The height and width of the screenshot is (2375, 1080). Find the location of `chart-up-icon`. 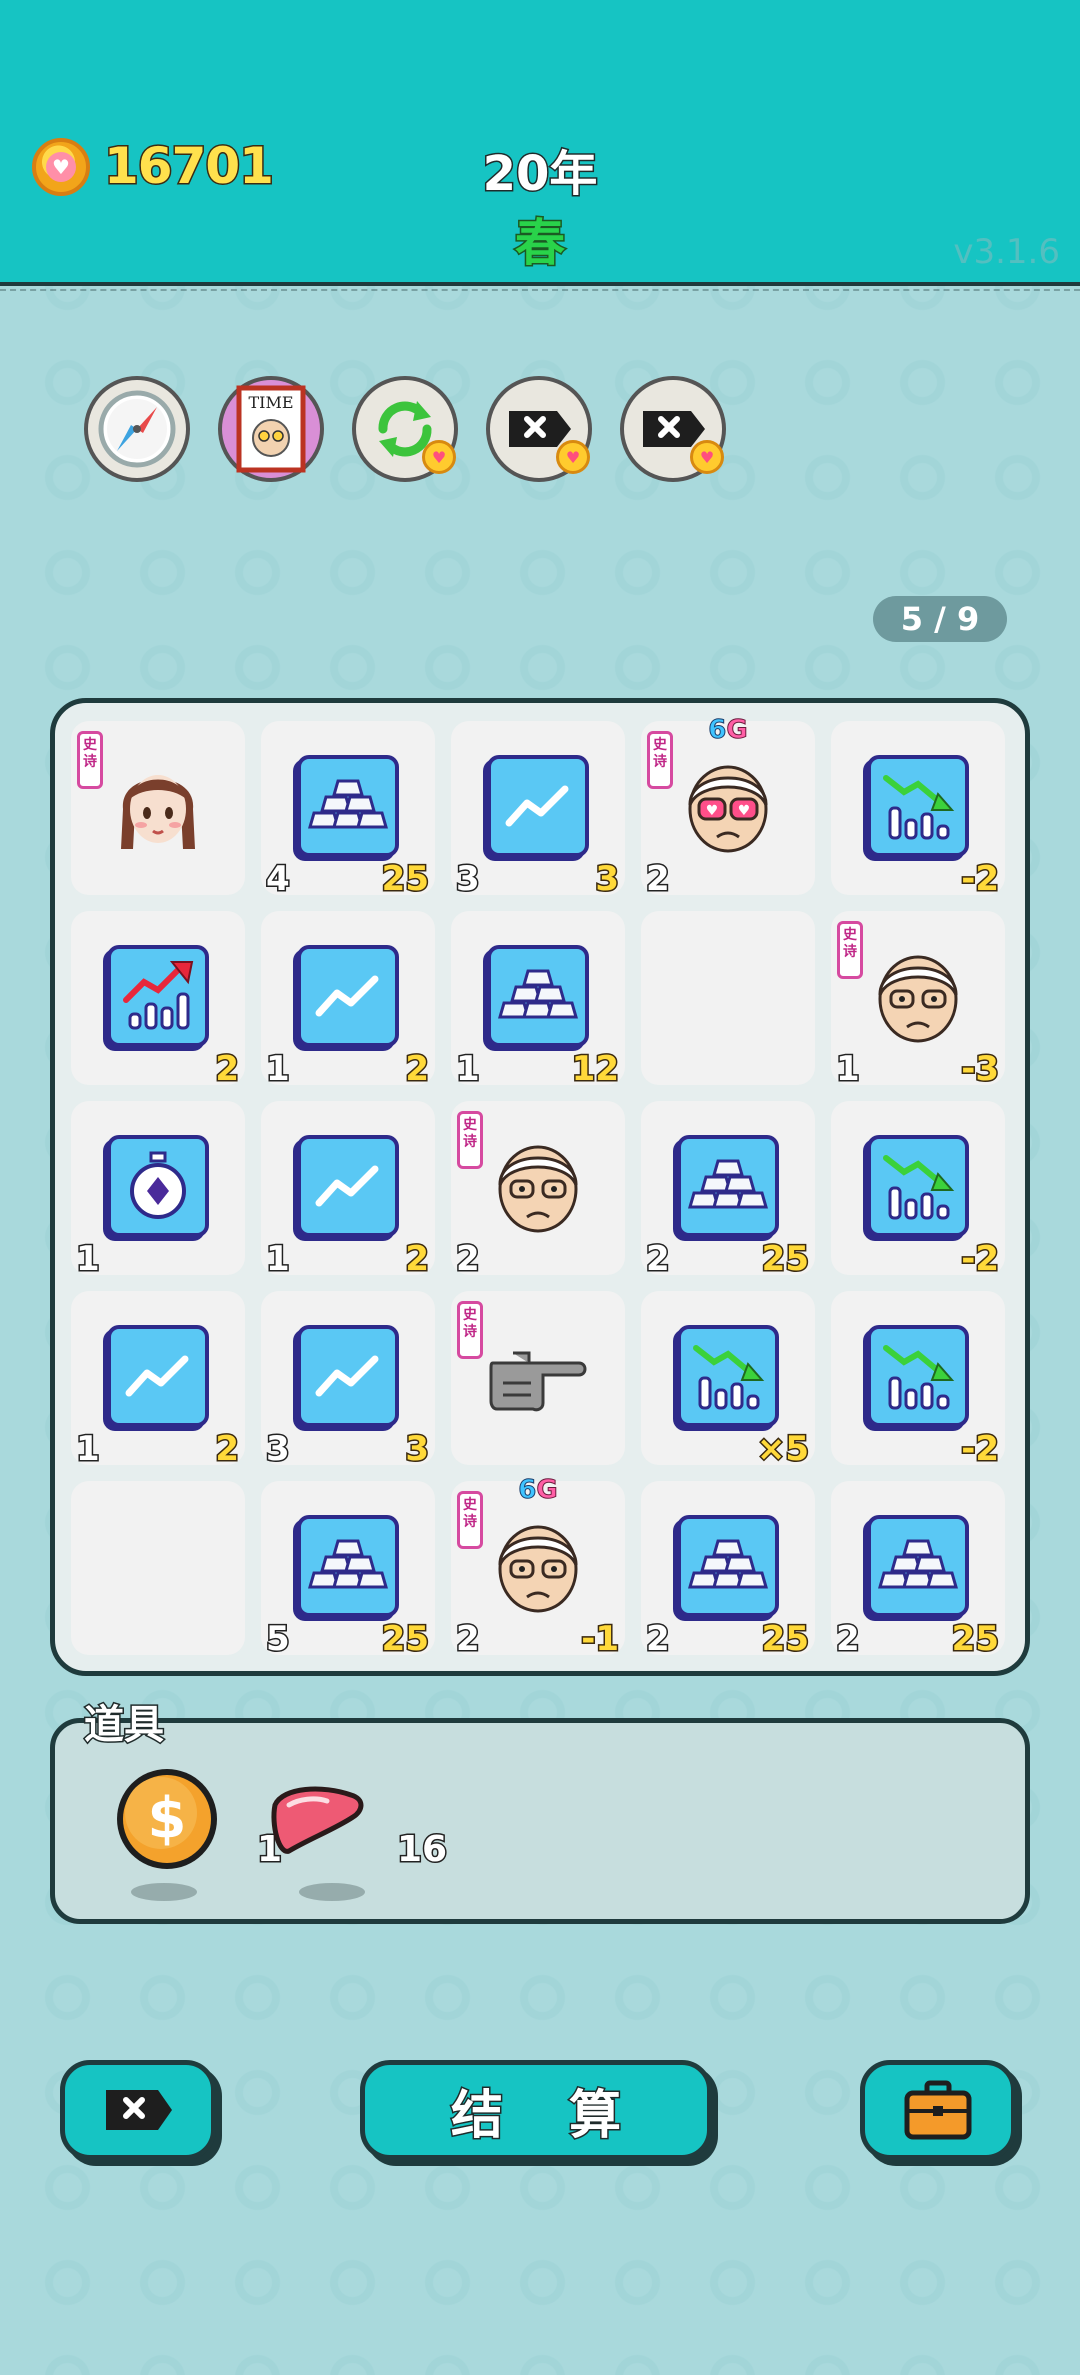

chart-up-icon is located at coordinates (158, 996).